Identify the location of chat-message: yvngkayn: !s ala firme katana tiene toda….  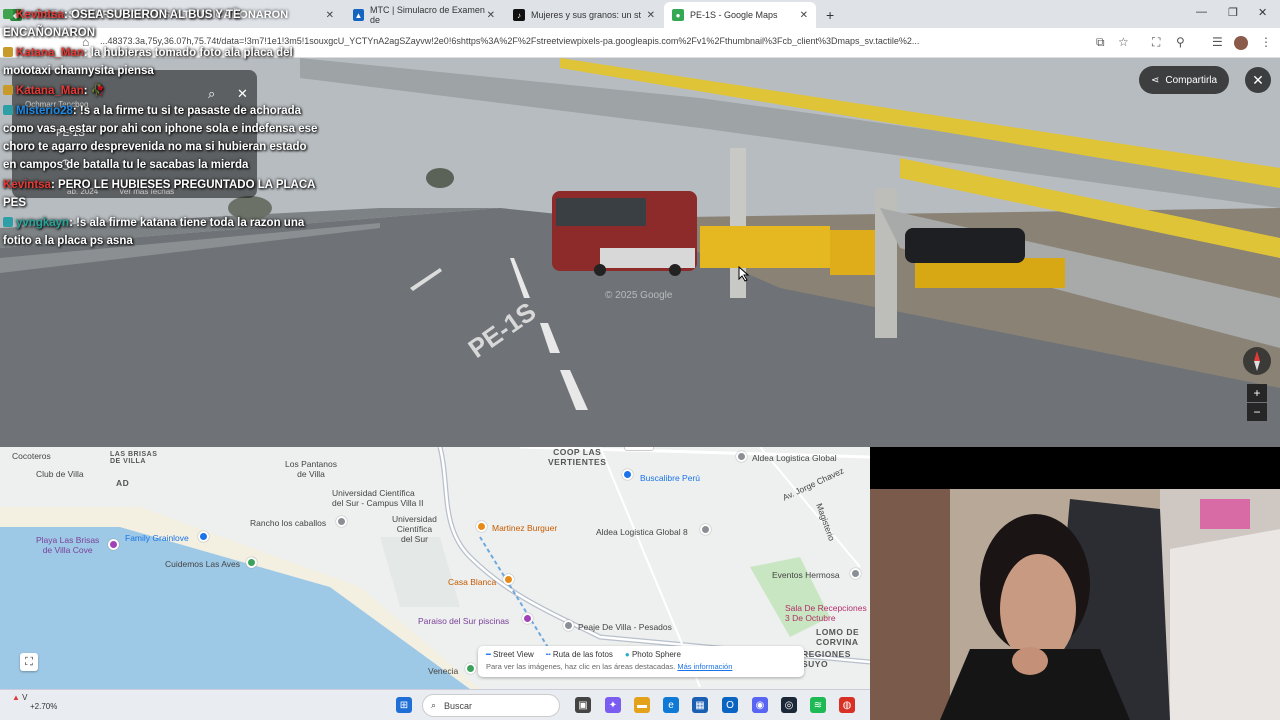
(163, 232).